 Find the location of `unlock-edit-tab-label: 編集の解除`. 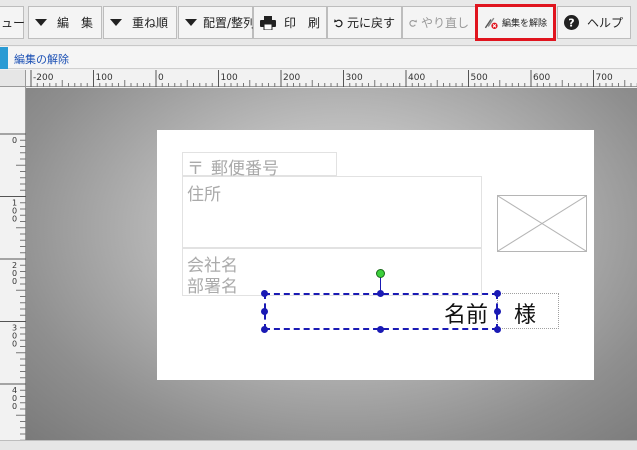

unlock-edit-tab-label: 編集の解除 is located at coordinates (41, 59).